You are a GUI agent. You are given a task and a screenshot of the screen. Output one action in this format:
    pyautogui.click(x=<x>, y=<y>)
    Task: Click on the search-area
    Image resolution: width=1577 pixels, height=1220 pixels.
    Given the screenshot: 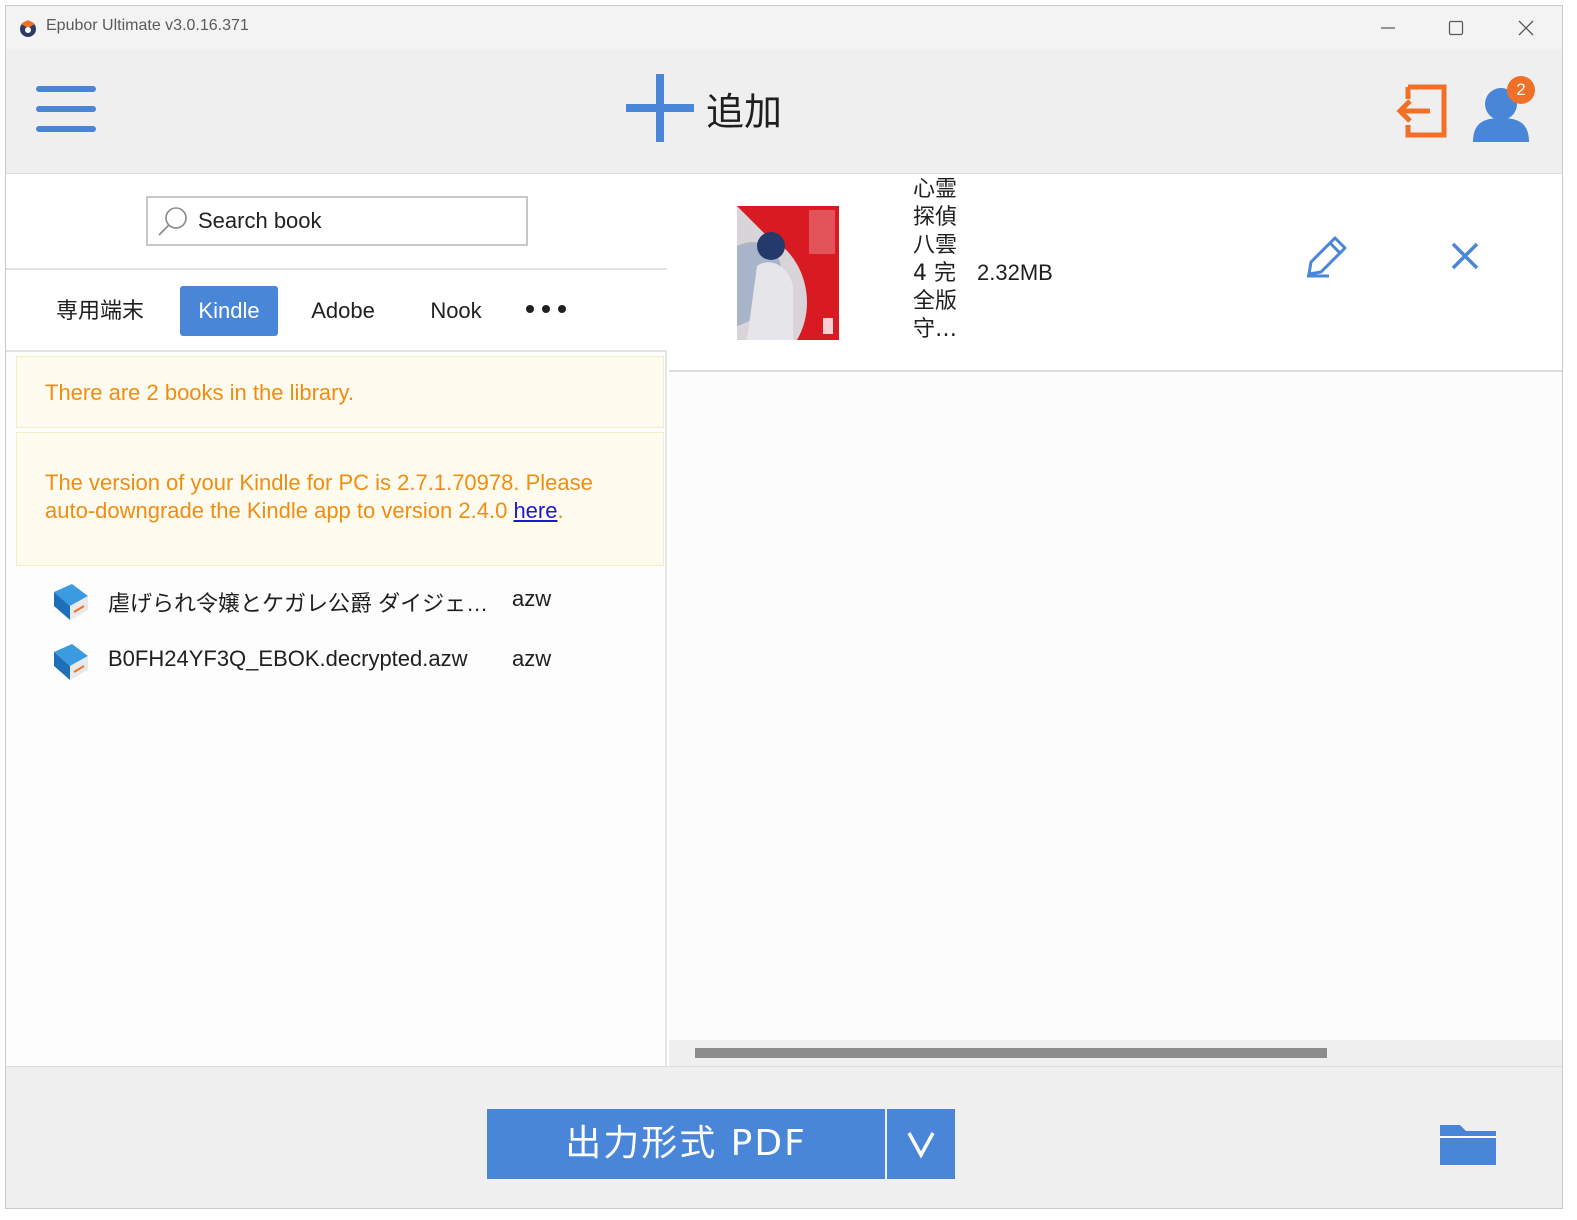 What is the action you would take?
    pyautogui.click(x=336, y=222)
    